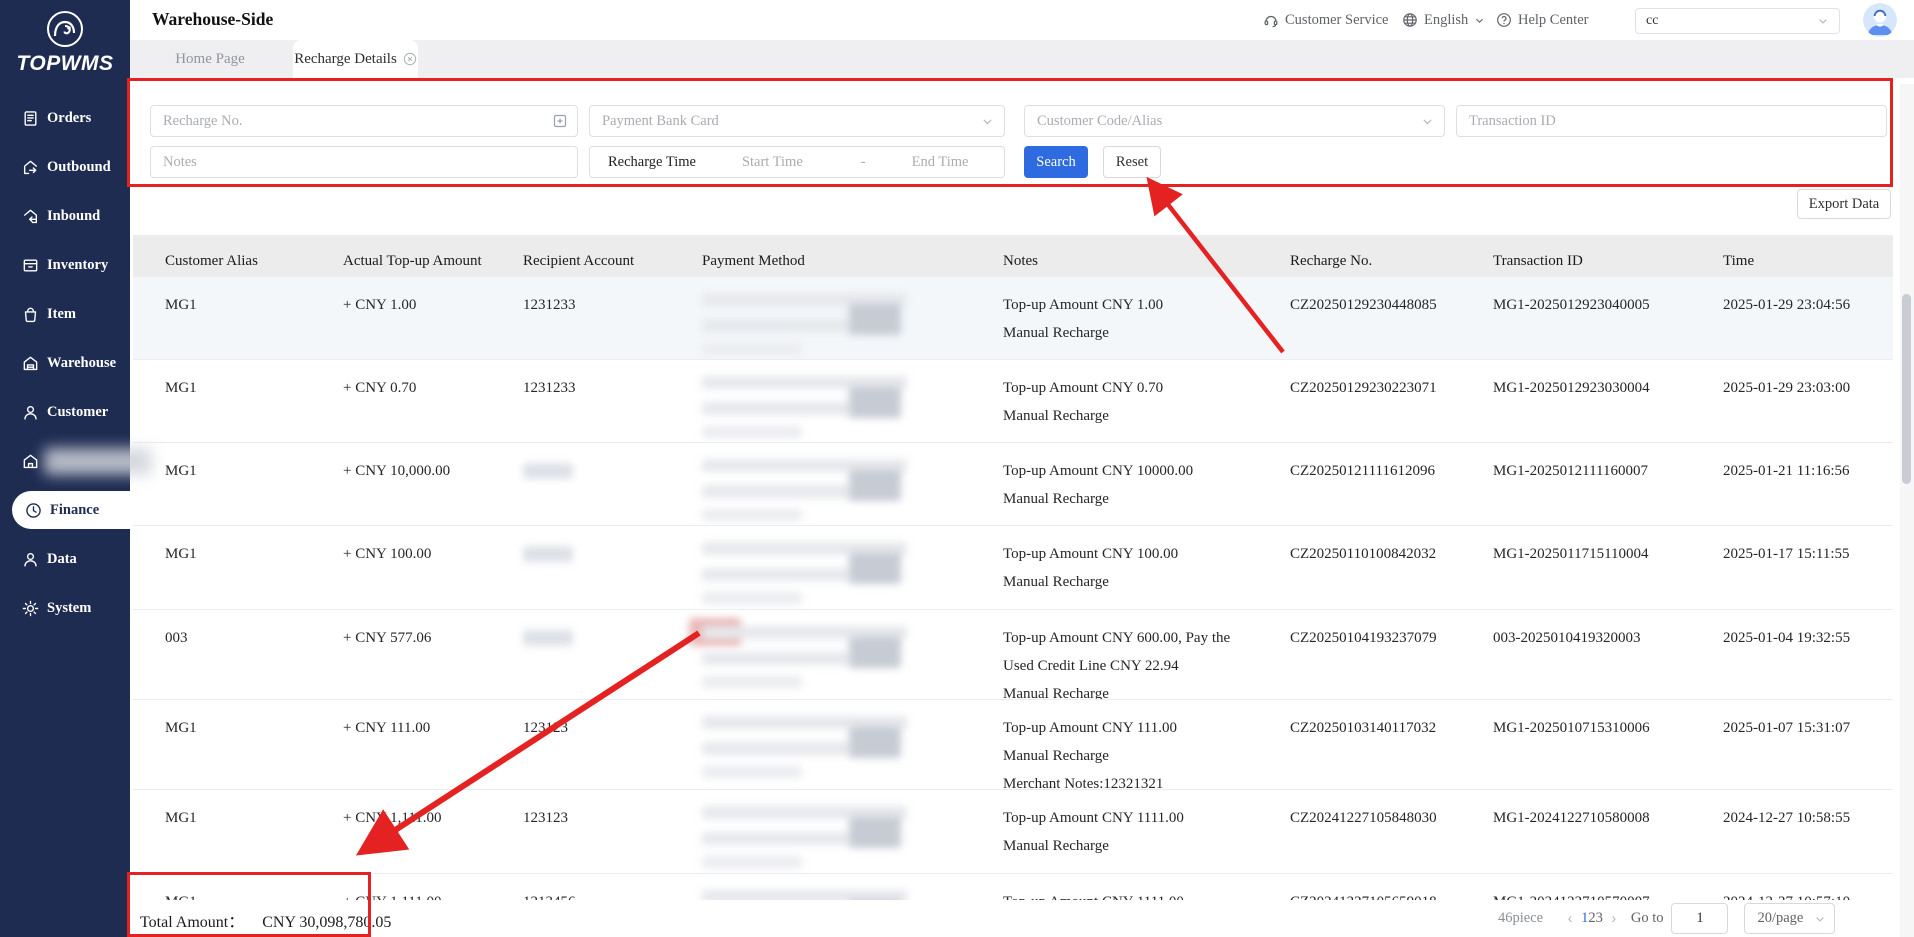  I want to click on transaction-id-cell: MG1-2025010715310006, so click(1571, 728).